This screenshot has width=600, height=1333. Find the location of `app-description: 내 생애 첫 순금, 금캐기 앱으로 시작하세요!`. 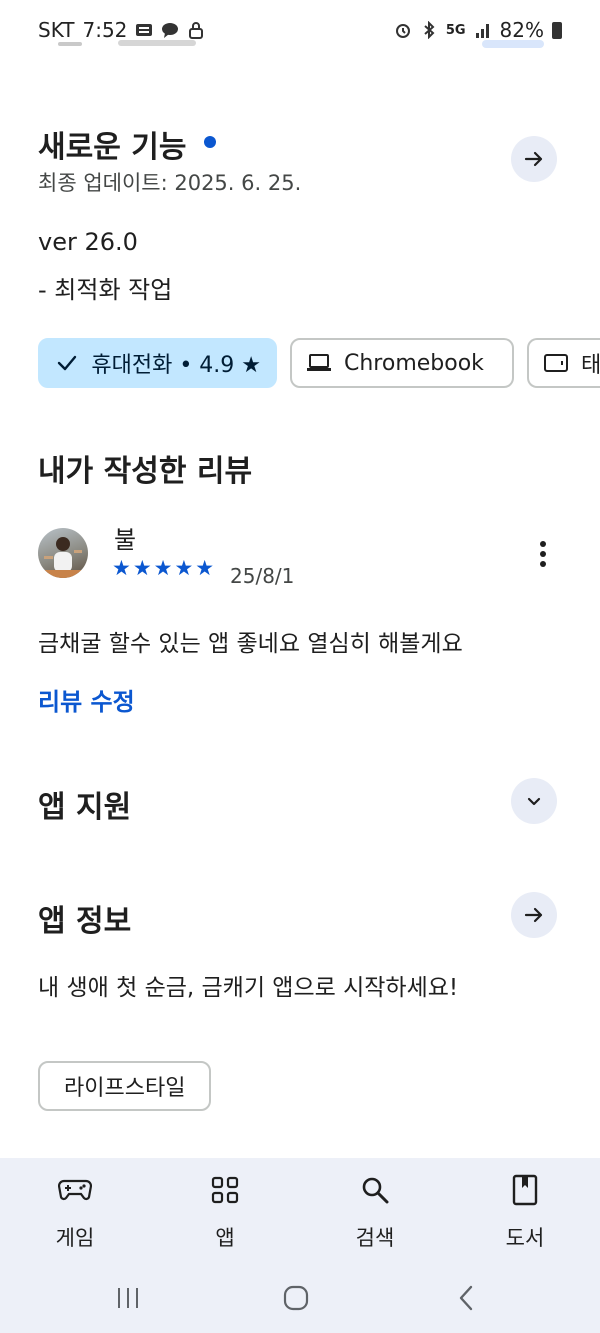

app-description: 내 생애 첫 순금, 금캐기 앱으로 시작하세요! is located at coordinates (248, 988).